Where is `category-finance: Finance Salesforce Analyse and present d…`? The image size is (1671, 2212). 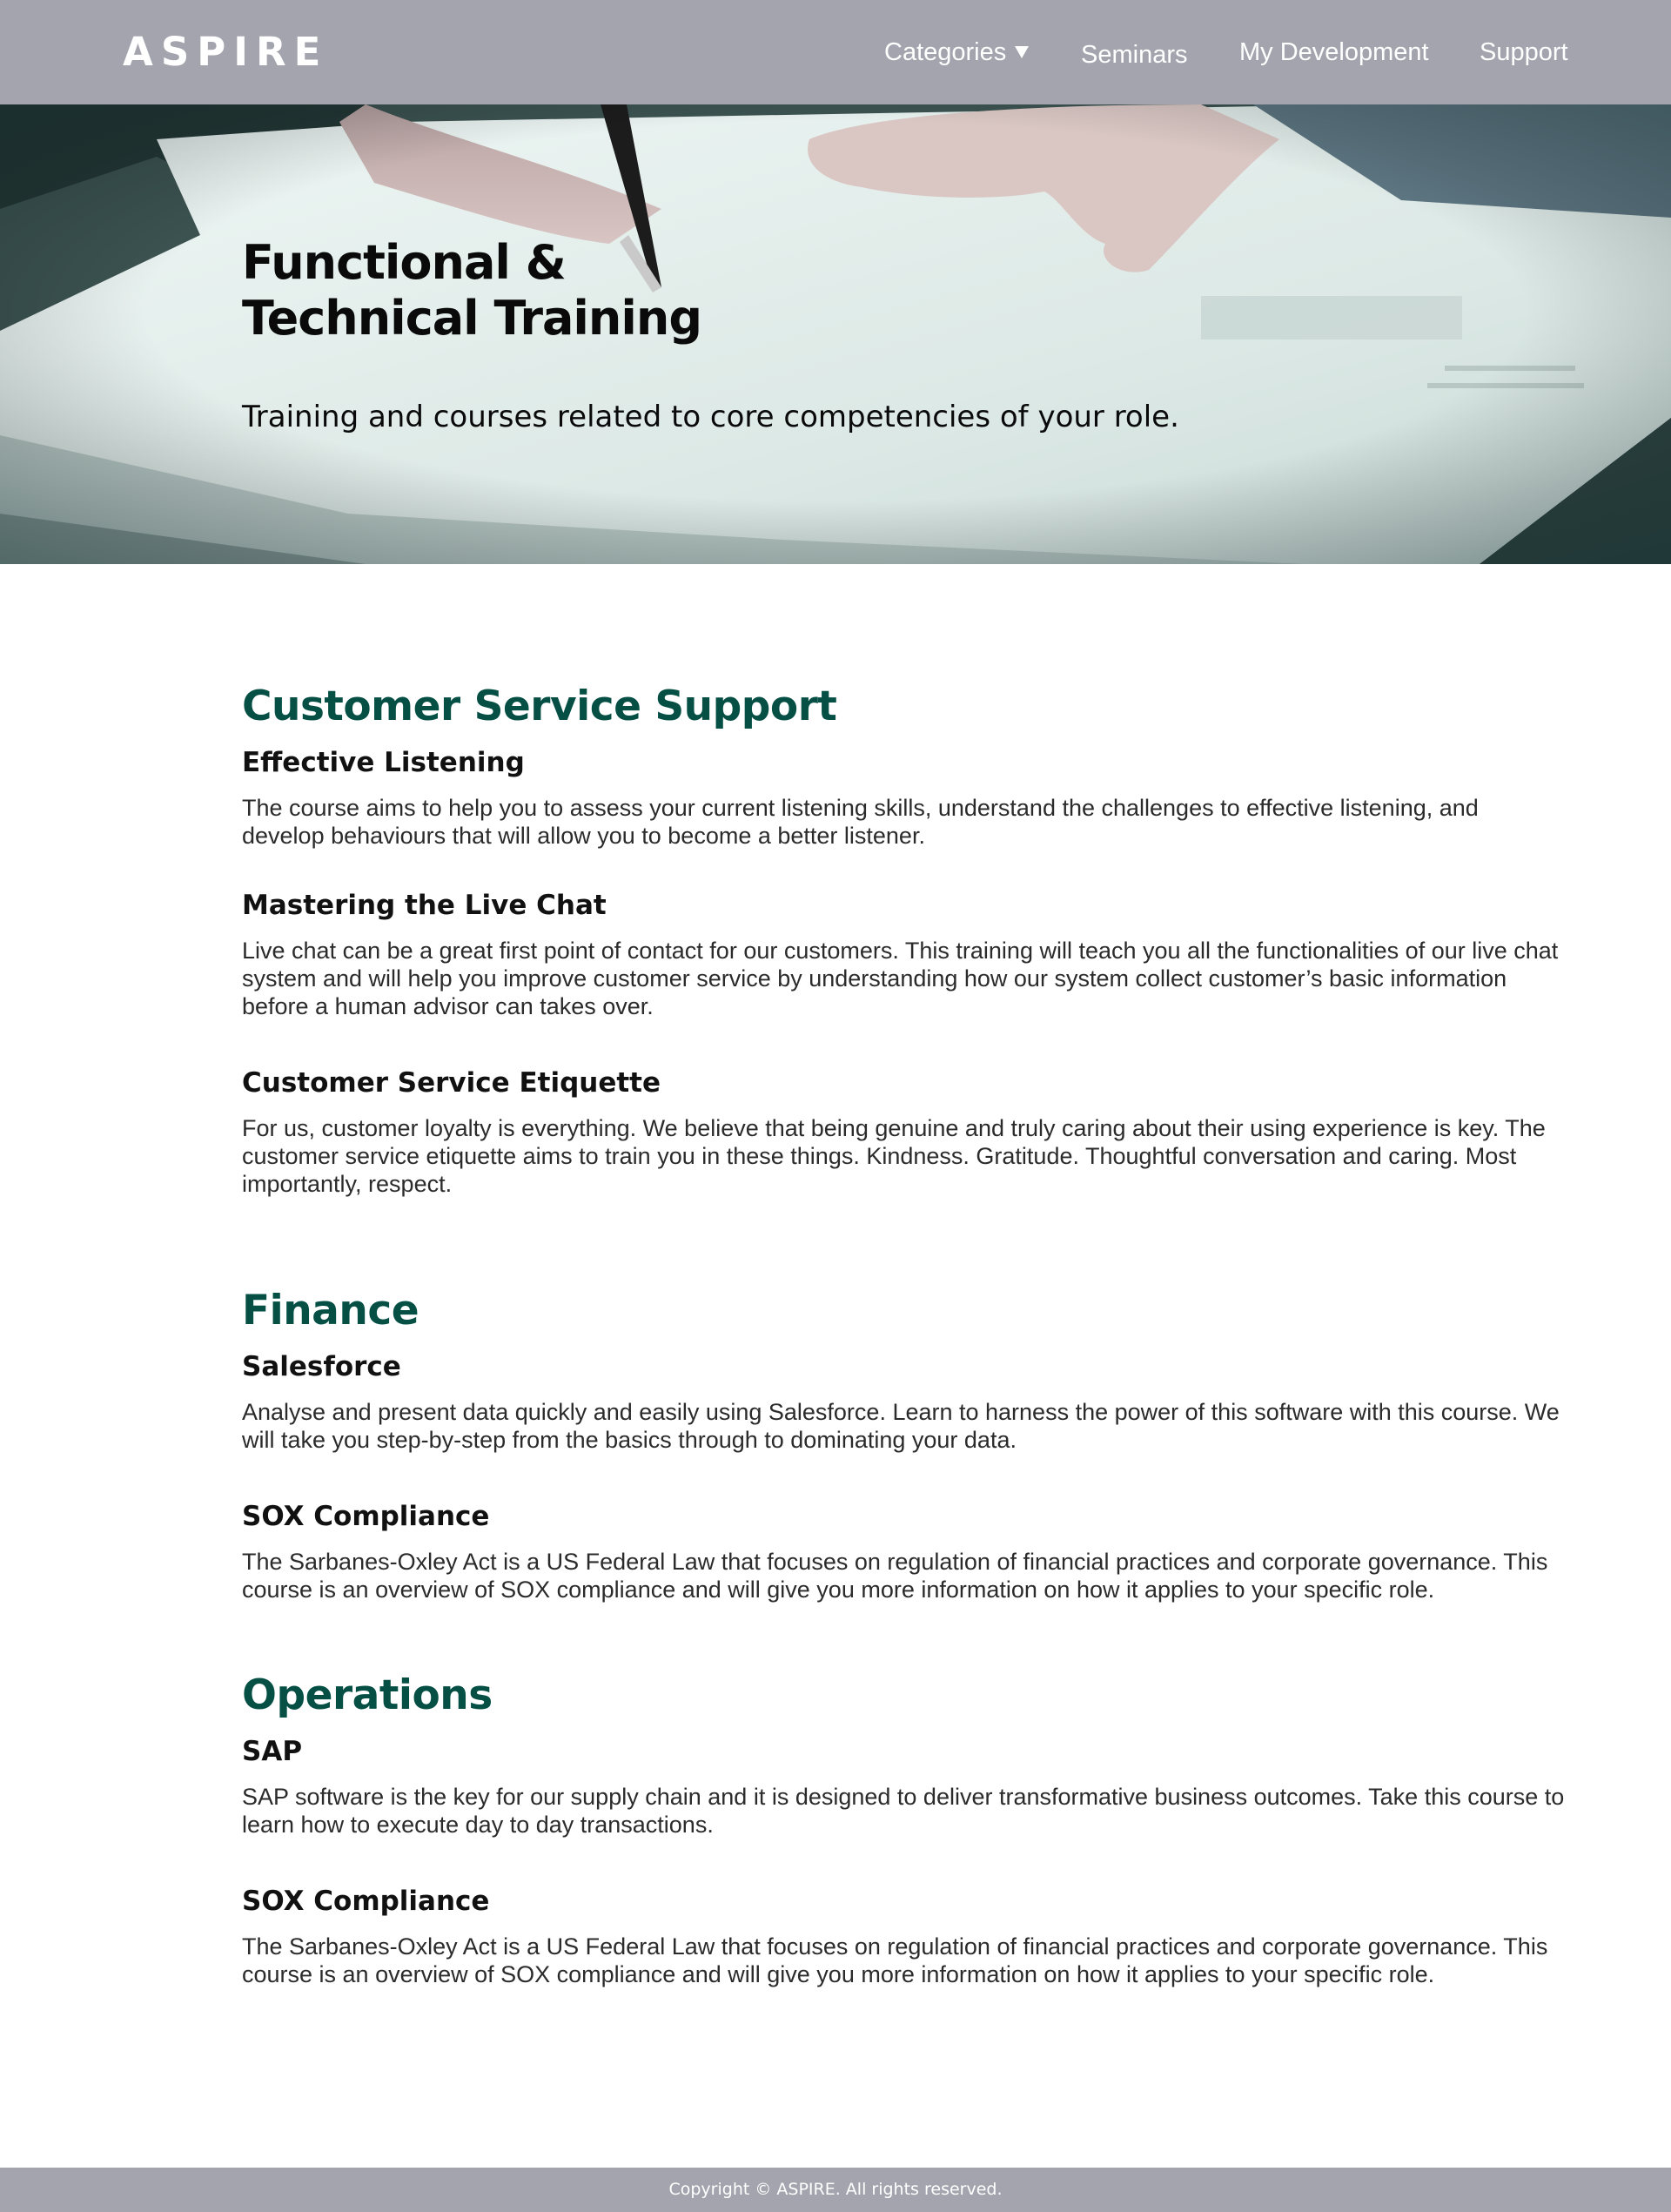 category-finance: Finance Salesforce Analyse and present d… is located at coordinates (904, 1443).